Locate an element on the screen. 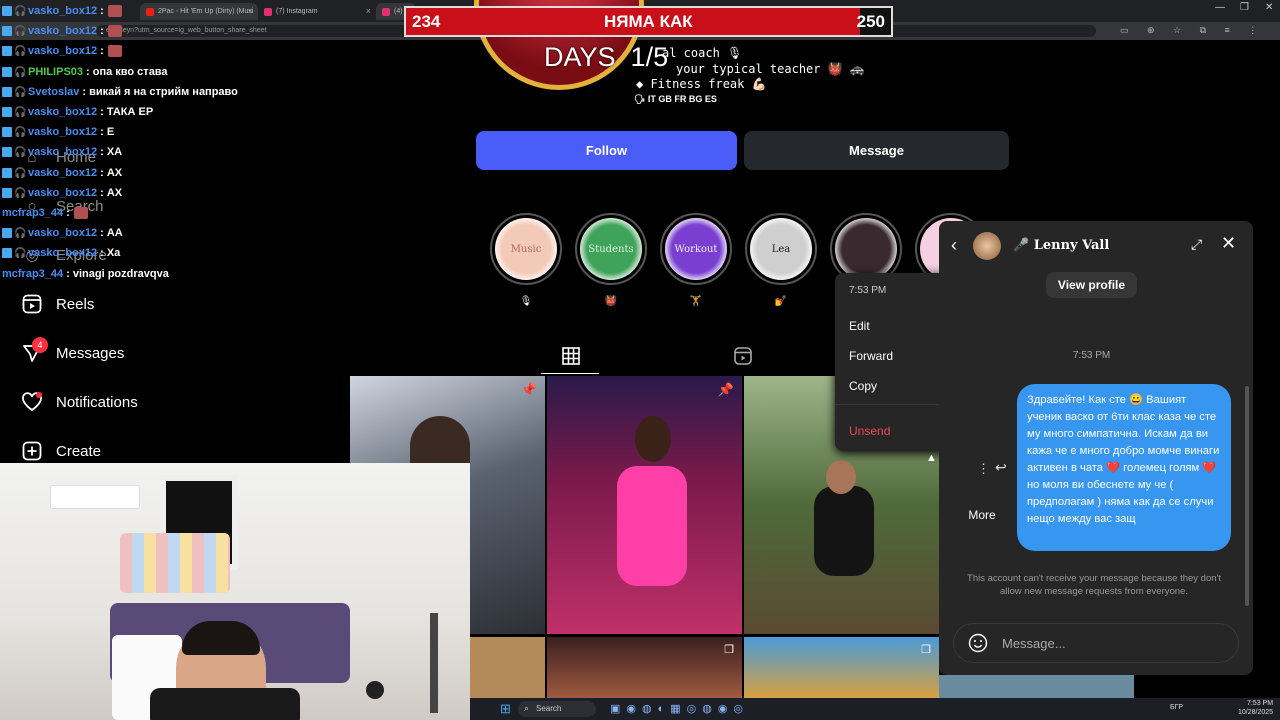 The image size is (1280, 720). taskbar-pinned-apps: ▣◉◍◐▦◎◍◉◎ is located at coordinates (679, 708).